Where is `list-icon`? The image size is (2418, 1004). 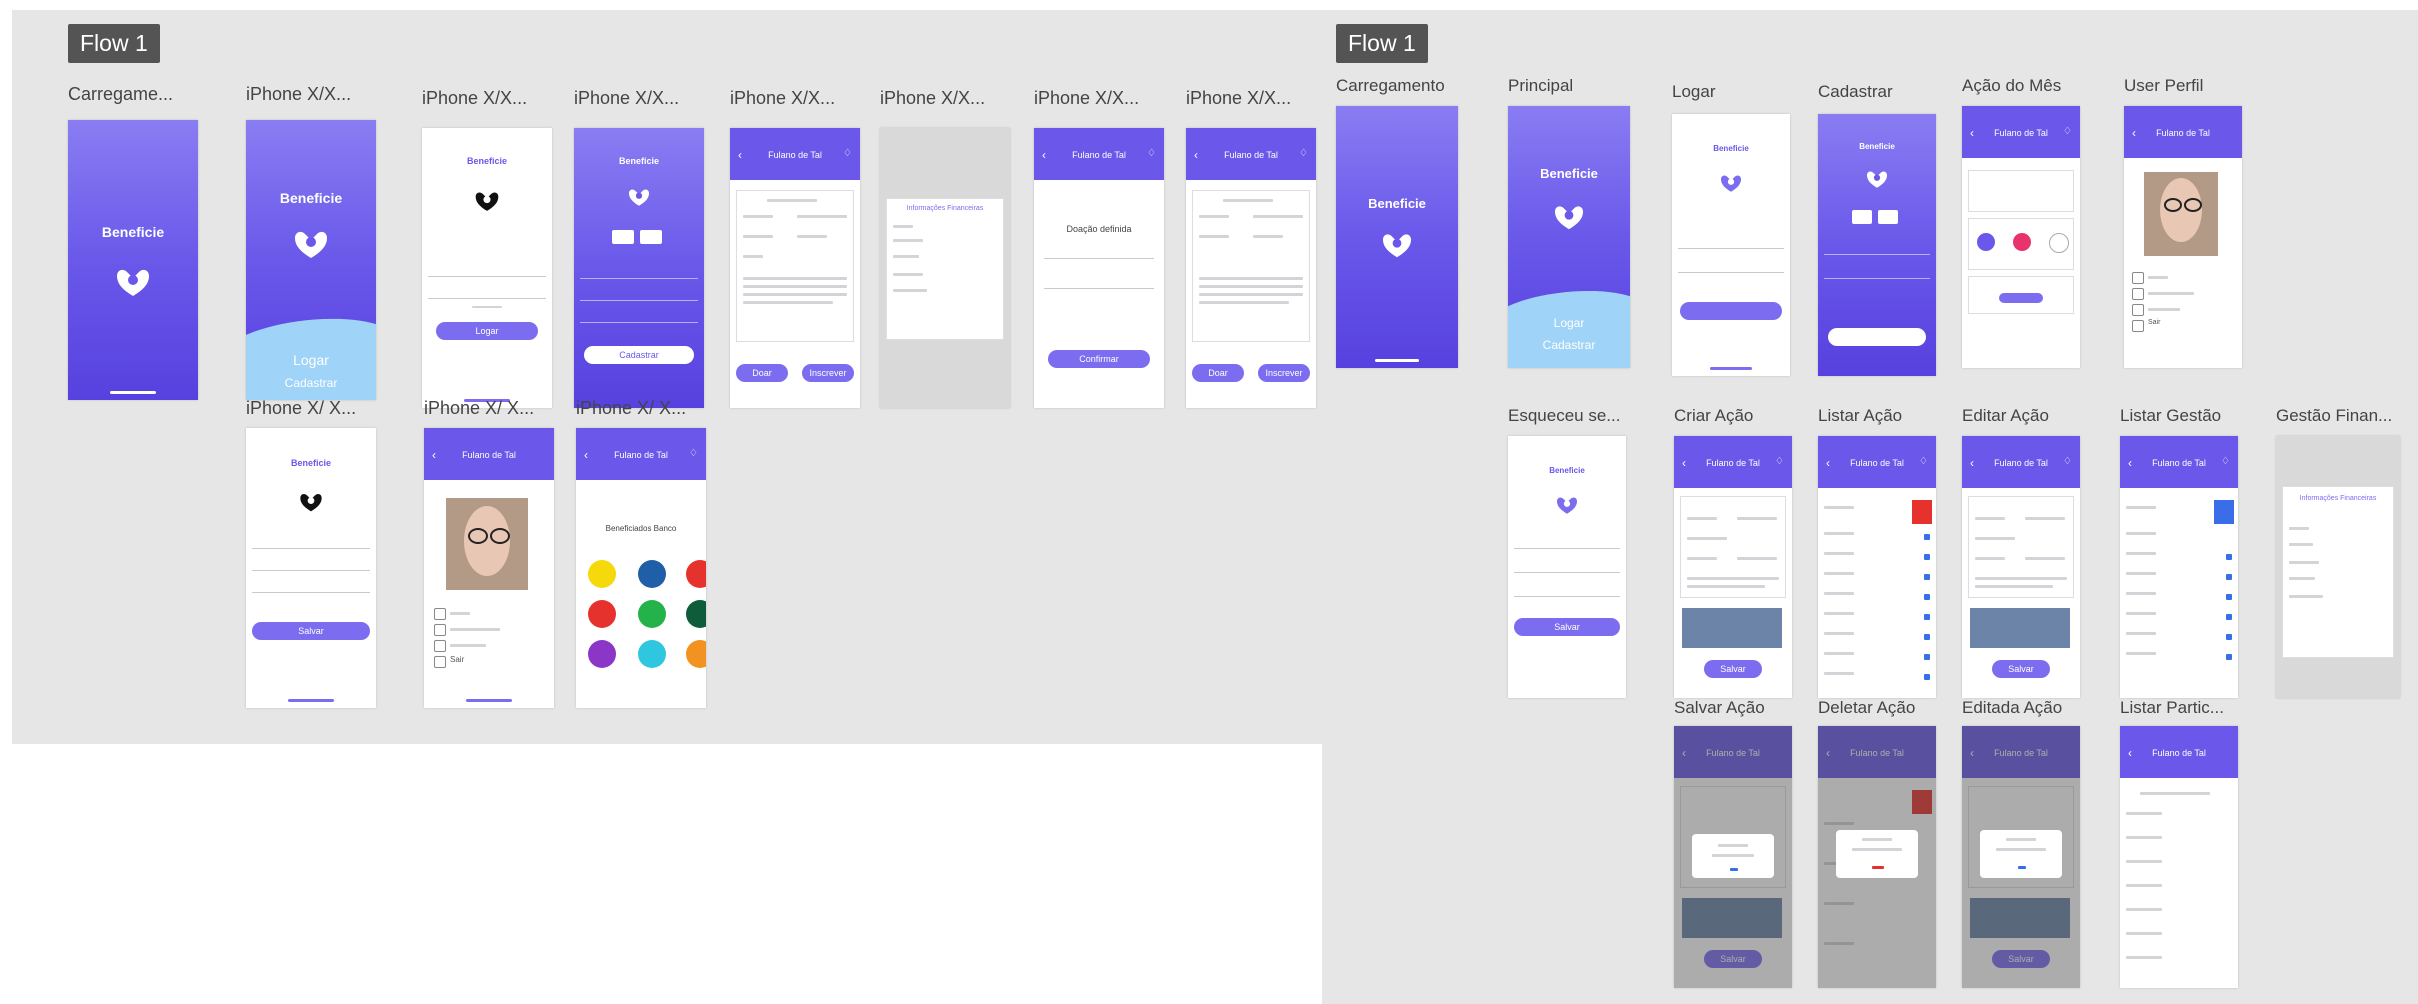
list-icon is located at coordinates (440, 646).